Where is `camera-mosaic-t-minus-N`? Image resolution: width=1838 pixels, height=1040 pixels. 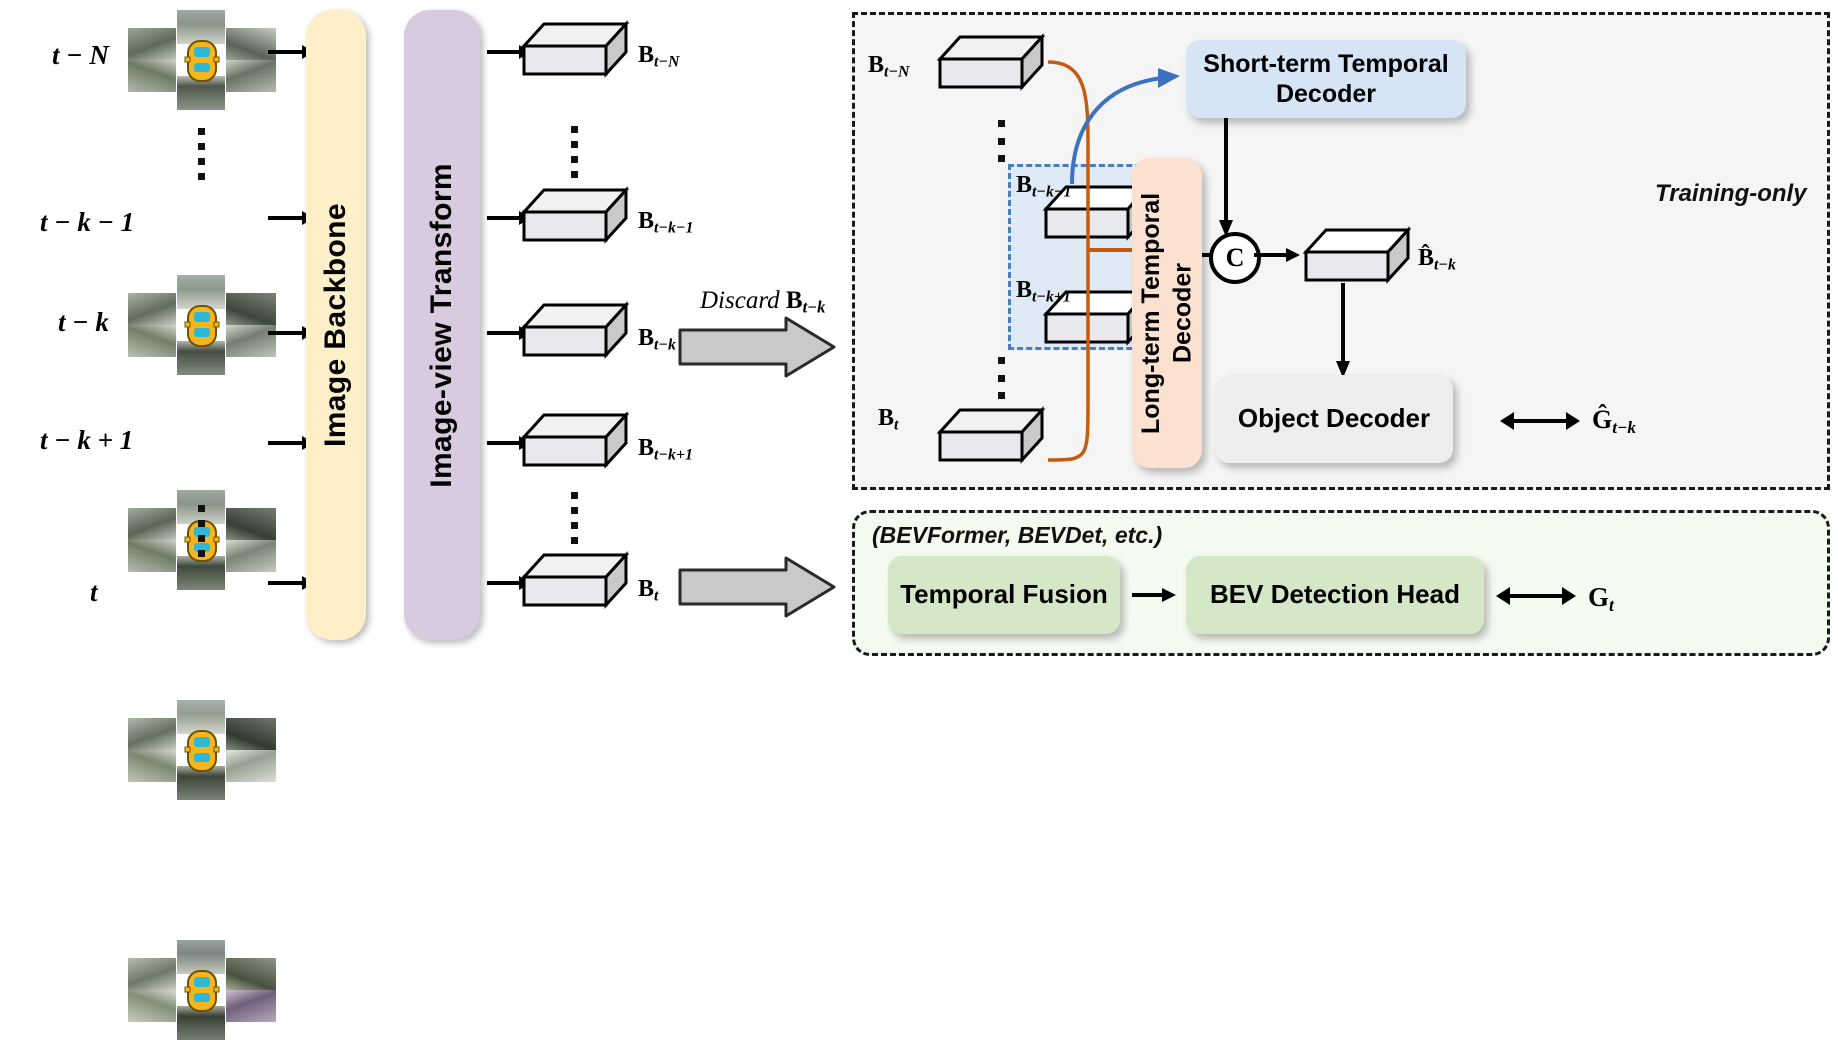
camera-mosaic-t-minus-N is located at coordinates (203, 60).